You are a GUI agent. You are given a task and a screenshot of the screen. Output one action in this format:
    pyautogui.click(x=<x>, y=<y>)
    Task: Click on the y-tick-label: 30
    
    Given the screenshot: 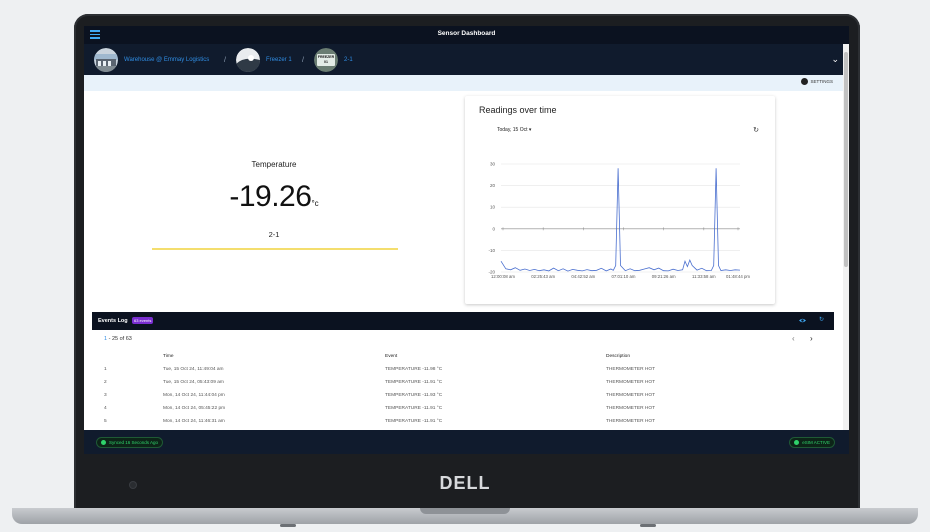 What is the action you would take?
    pyautogui.click(x=493, y=164)
    